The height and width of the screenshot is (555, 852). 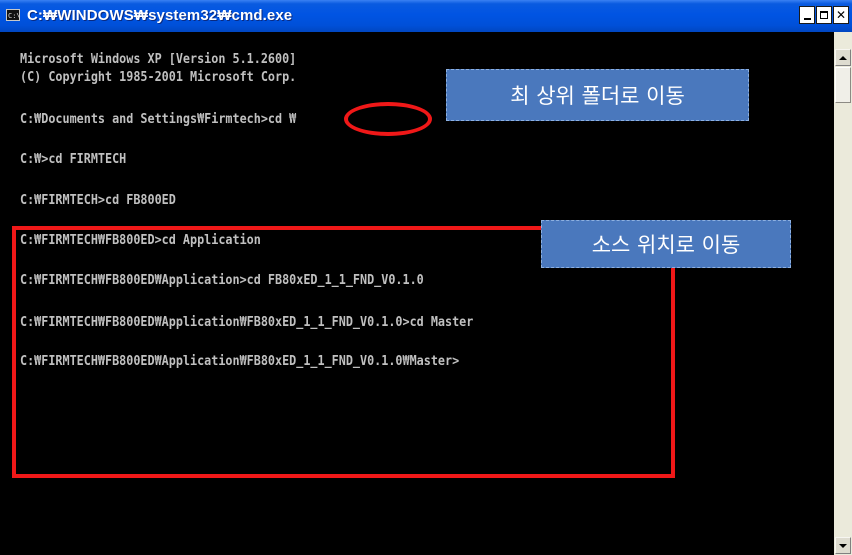 I want to click on console-line-cd-fb800ed: C:₩FIRMTECH>cd FB800ED, so click(x=98, y=200).